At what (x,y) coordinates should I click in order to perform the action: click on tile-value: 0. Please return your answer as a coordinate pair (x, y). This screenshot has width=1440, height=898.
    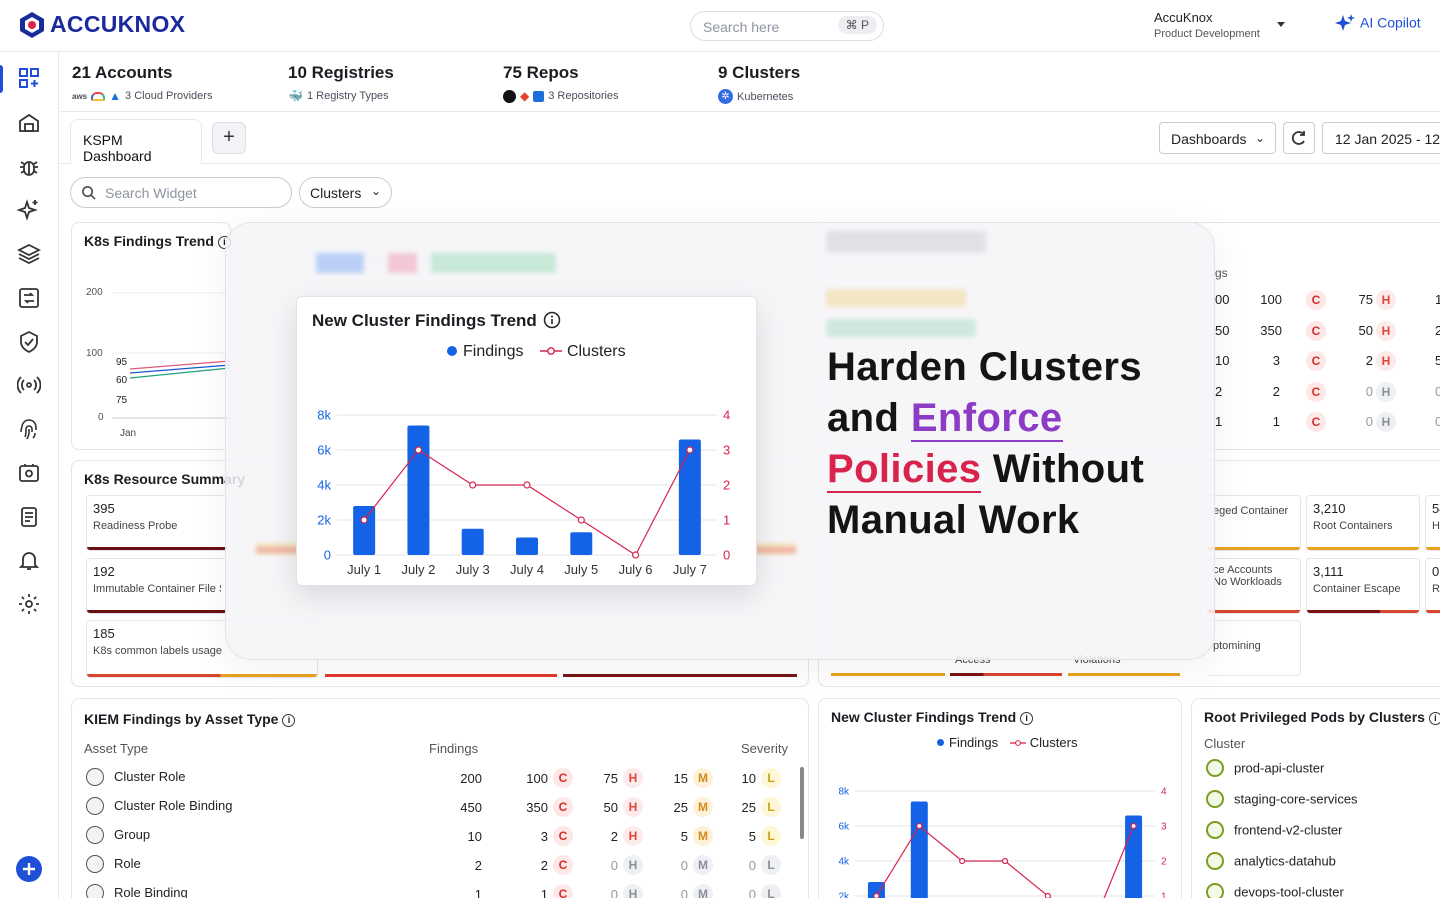
    Looking at the image, I should click on (1436, 571).